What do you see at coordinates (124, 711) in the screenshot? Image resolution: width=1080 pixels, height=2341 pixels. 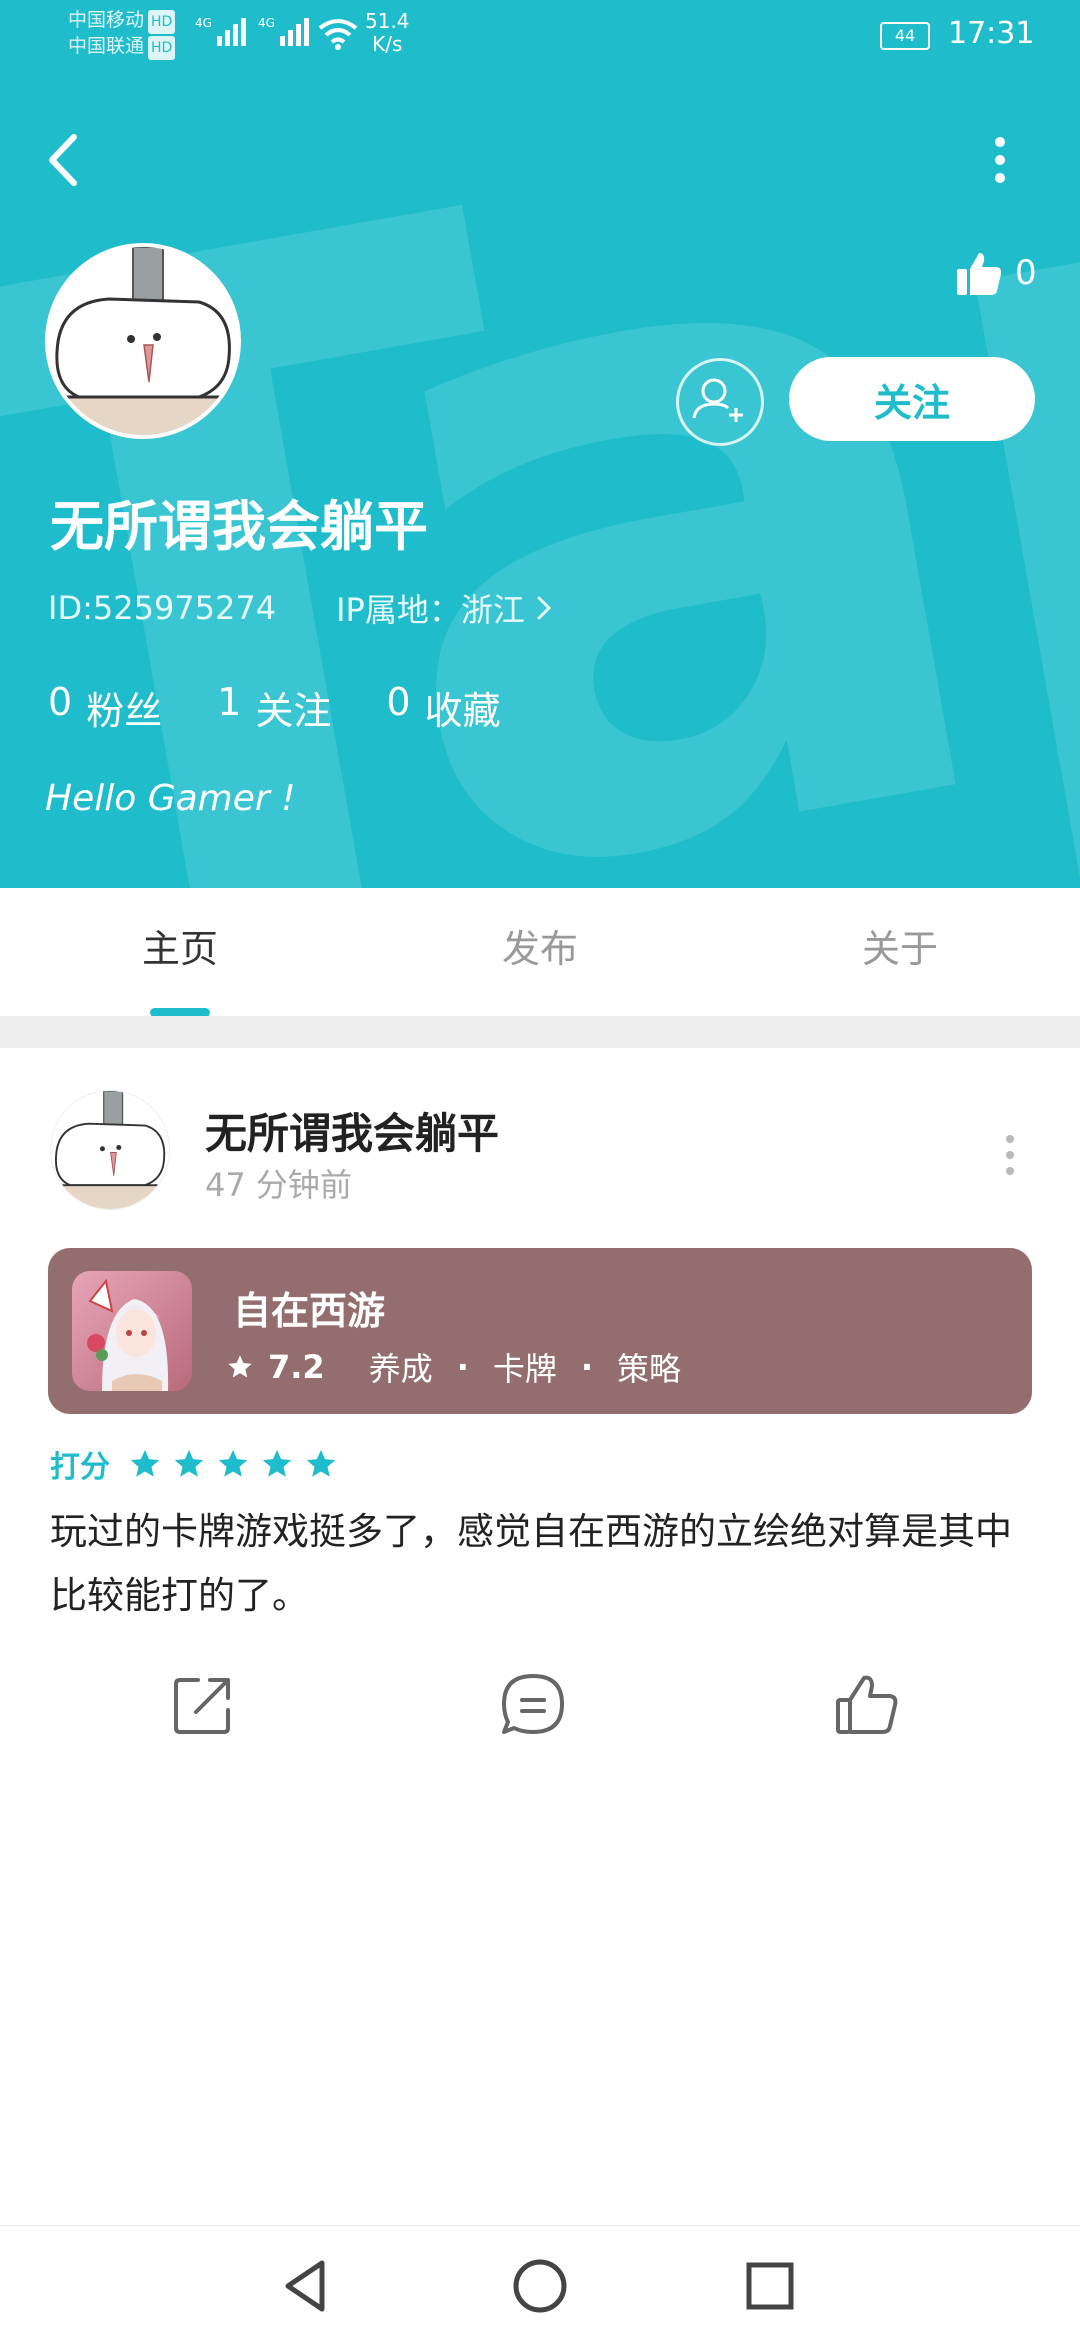 I see `stat-label: 粉丝` at bounding box center [124, 711].